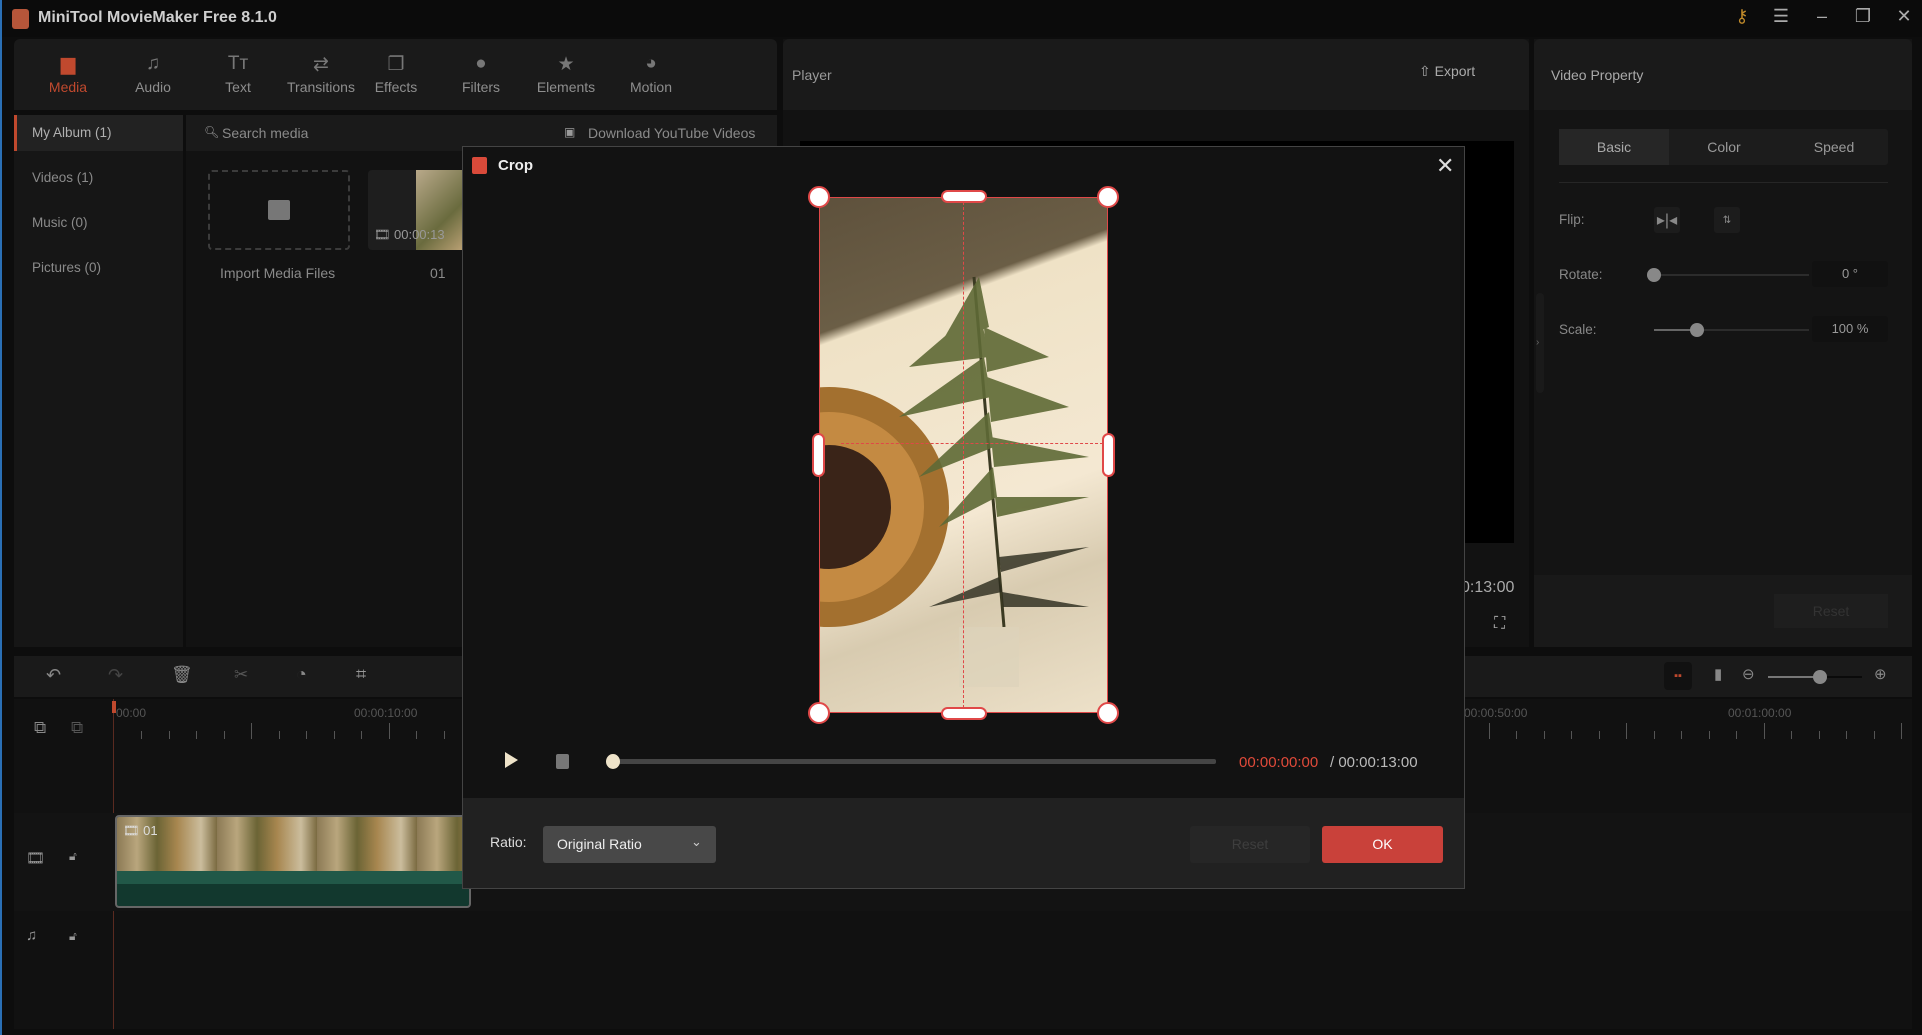  What do you see at coordinates (418, 210) in the screenshot?
I see `media-clip-thumb: 🎞︎ 00:00:13` at bounding box center [418, 210].